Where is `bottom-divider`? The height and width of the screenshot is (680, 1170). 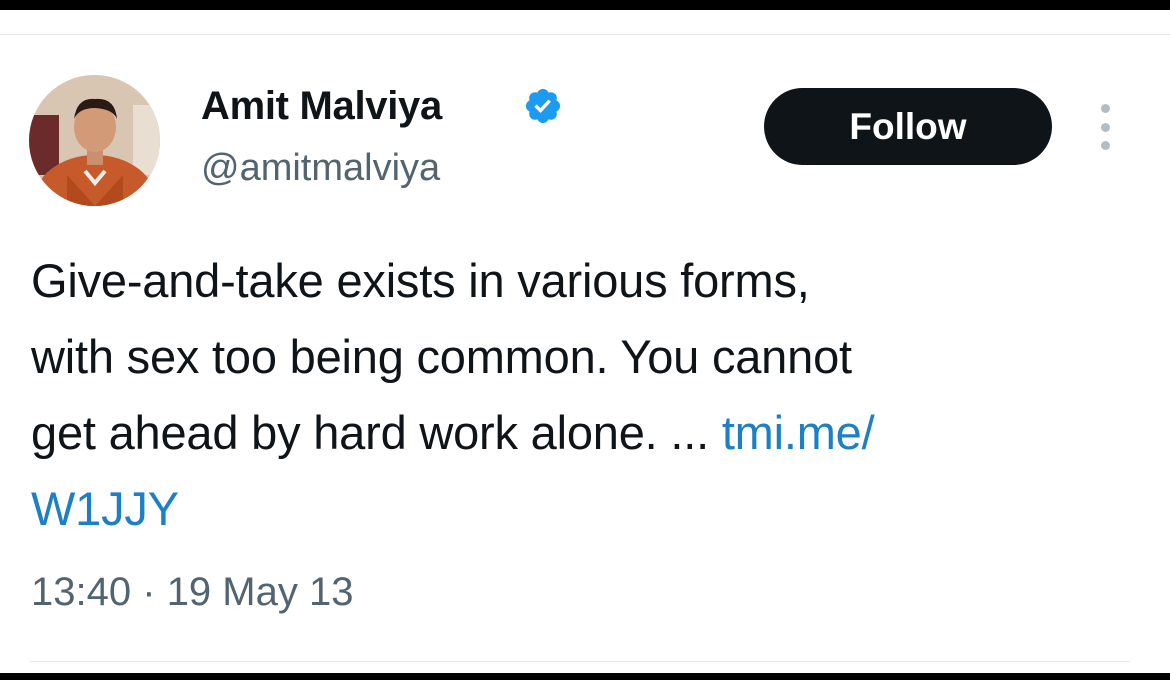 bottom-divider is located at coordinates (580, 661).